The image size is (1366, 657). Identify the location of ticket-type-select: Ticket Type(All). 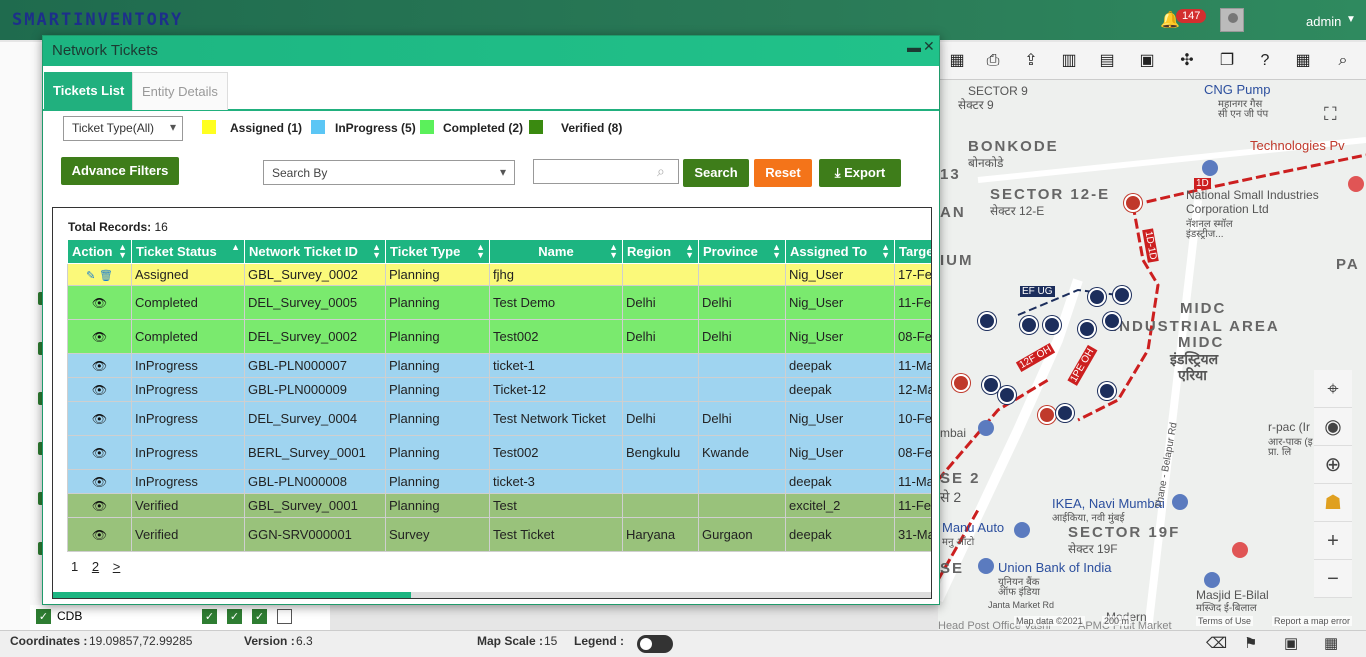
(123, 128).